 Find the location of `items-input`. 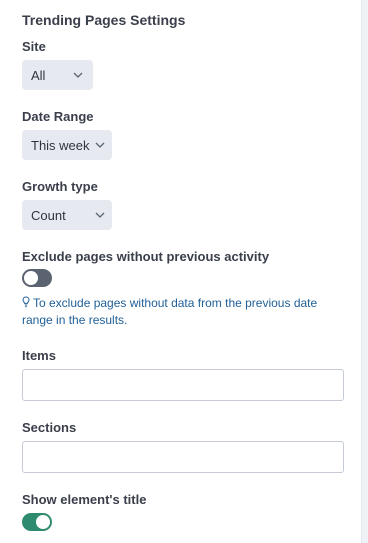

items-input is located at coordinates (183, 385).